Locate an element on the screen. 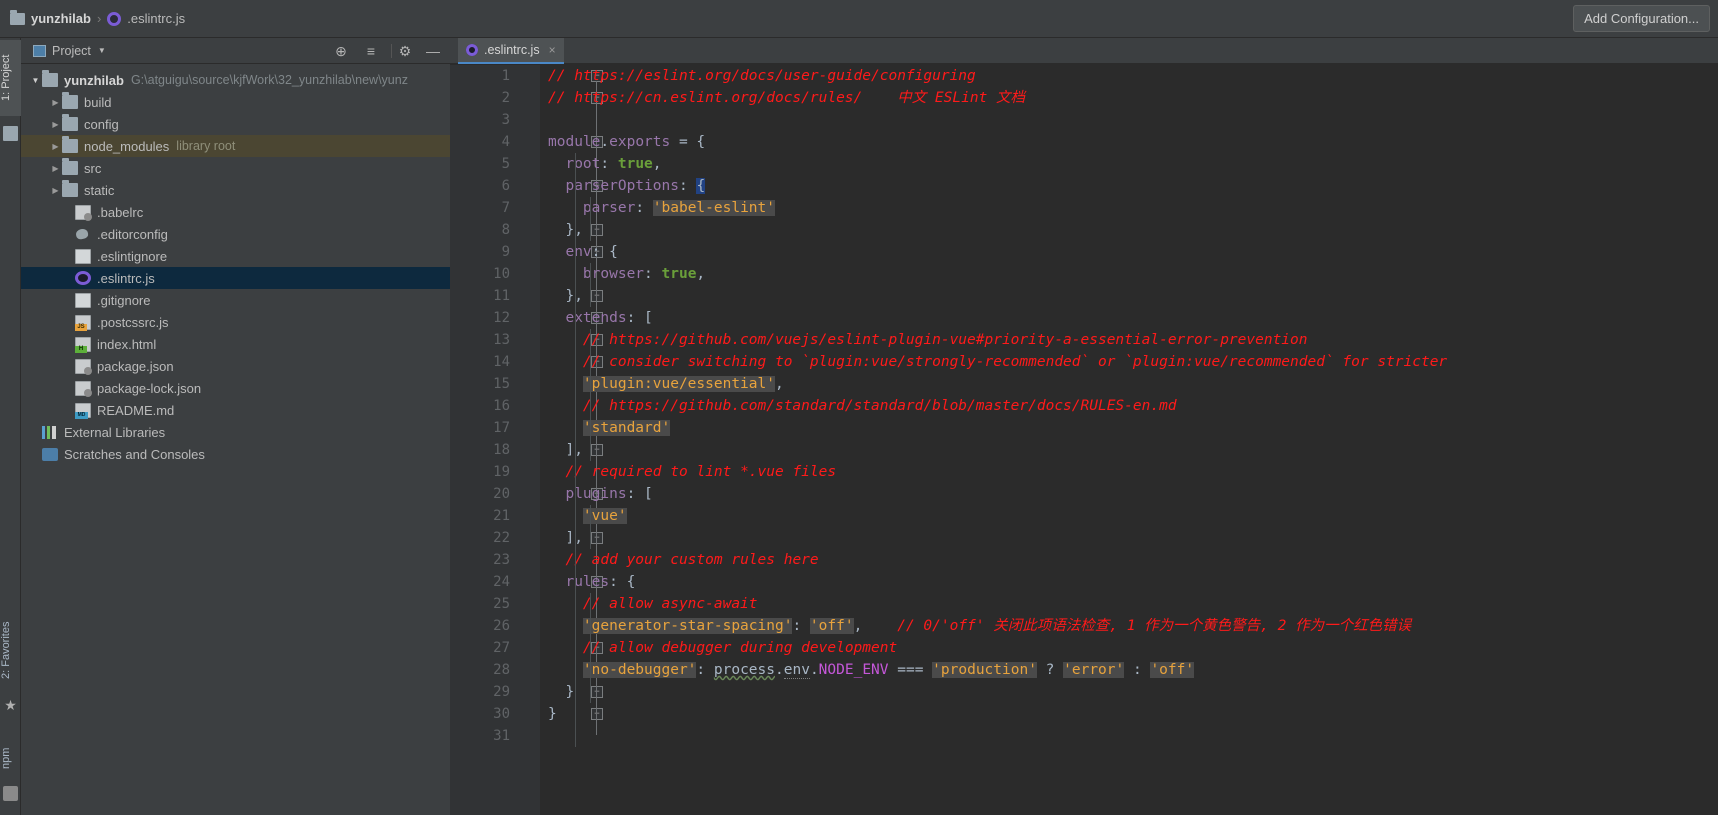 This screenshot has width=1718, height=815. code-line-17: 'standard' is located at coordinates (1129, 428).